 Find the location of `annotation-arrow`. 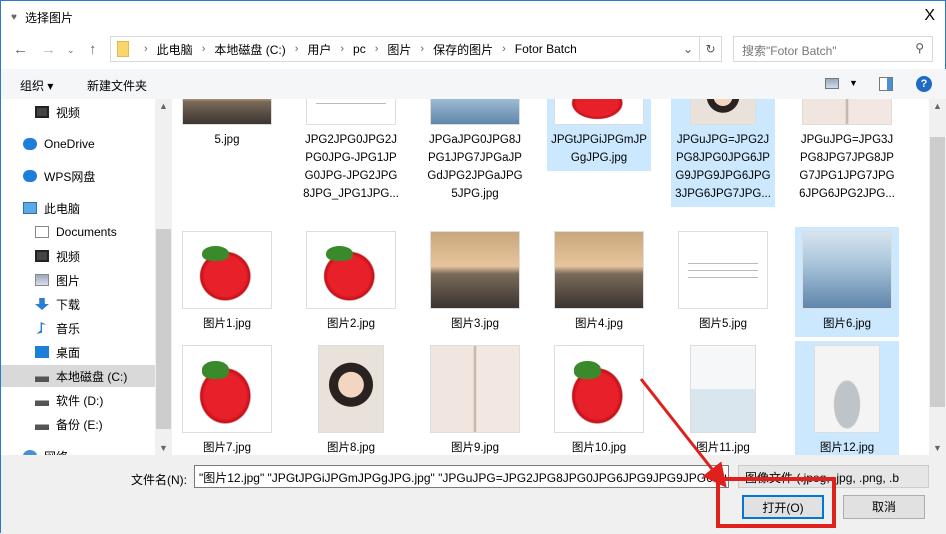

annotation-arrow is located at coordinates (683, 433).